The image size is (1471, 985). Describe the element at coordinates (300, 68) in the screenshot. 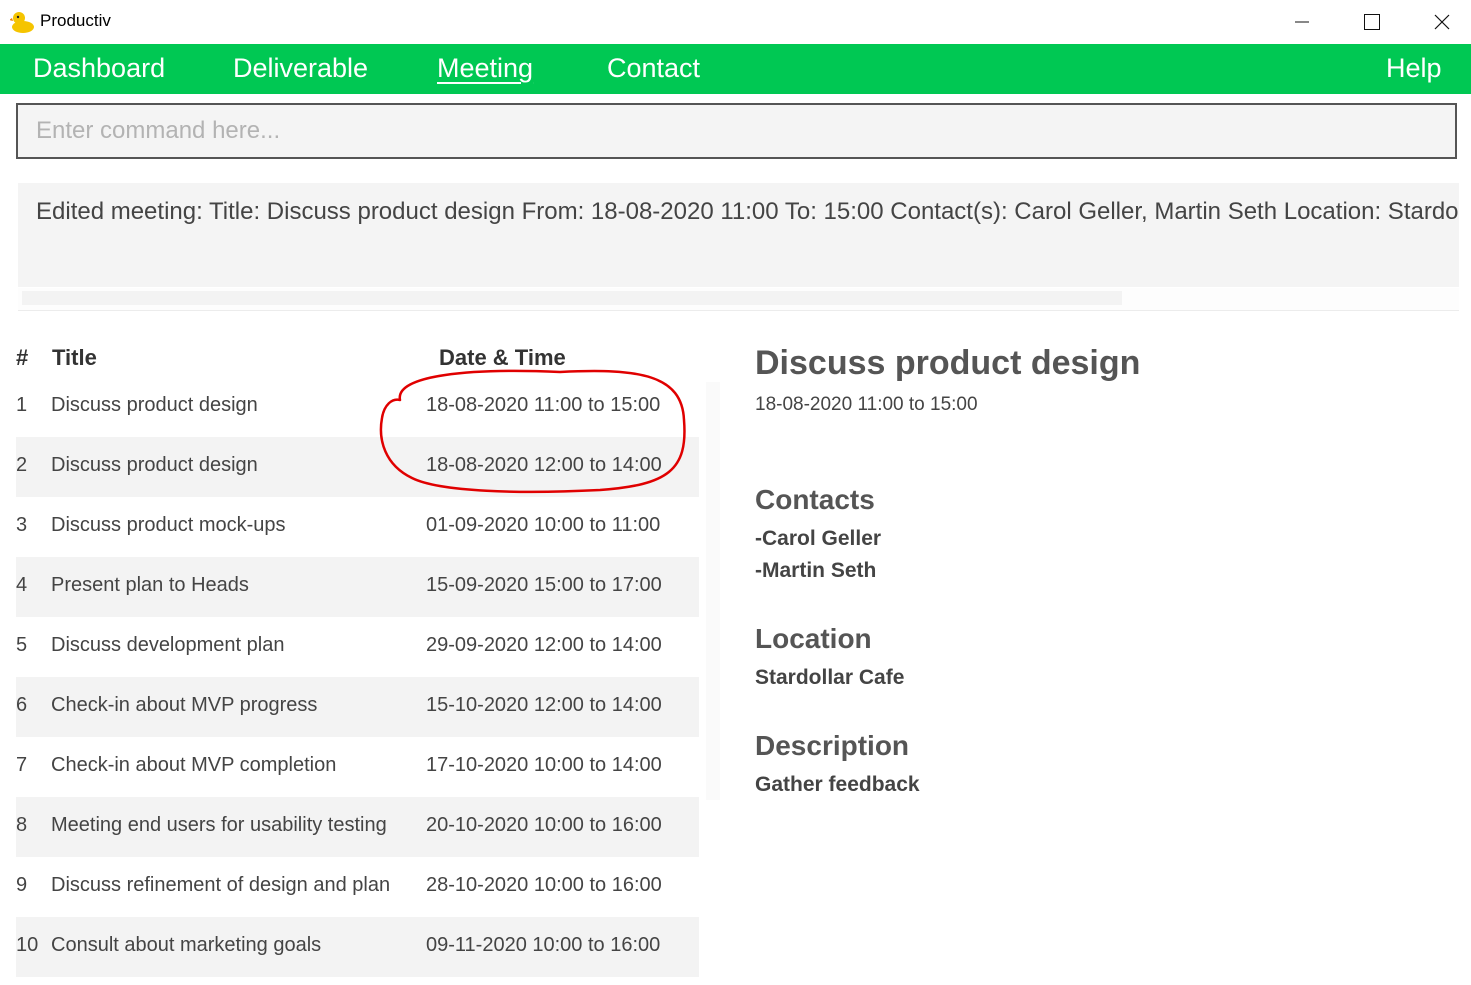

I see `menu-deliverable: Deliverable` at that location.